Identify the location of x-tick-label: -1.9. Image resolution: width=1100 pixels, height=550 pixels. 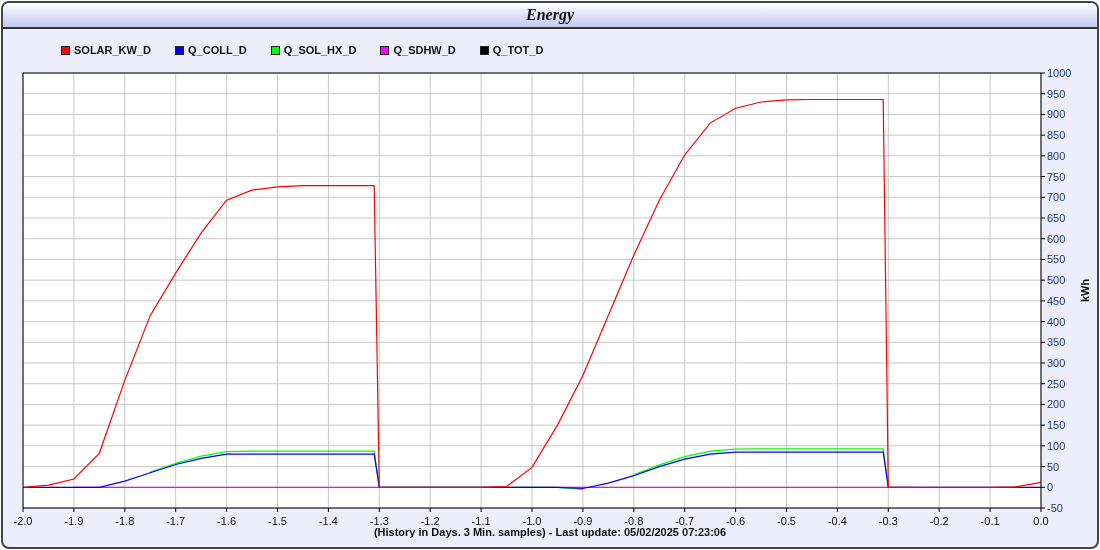
(74, 521).